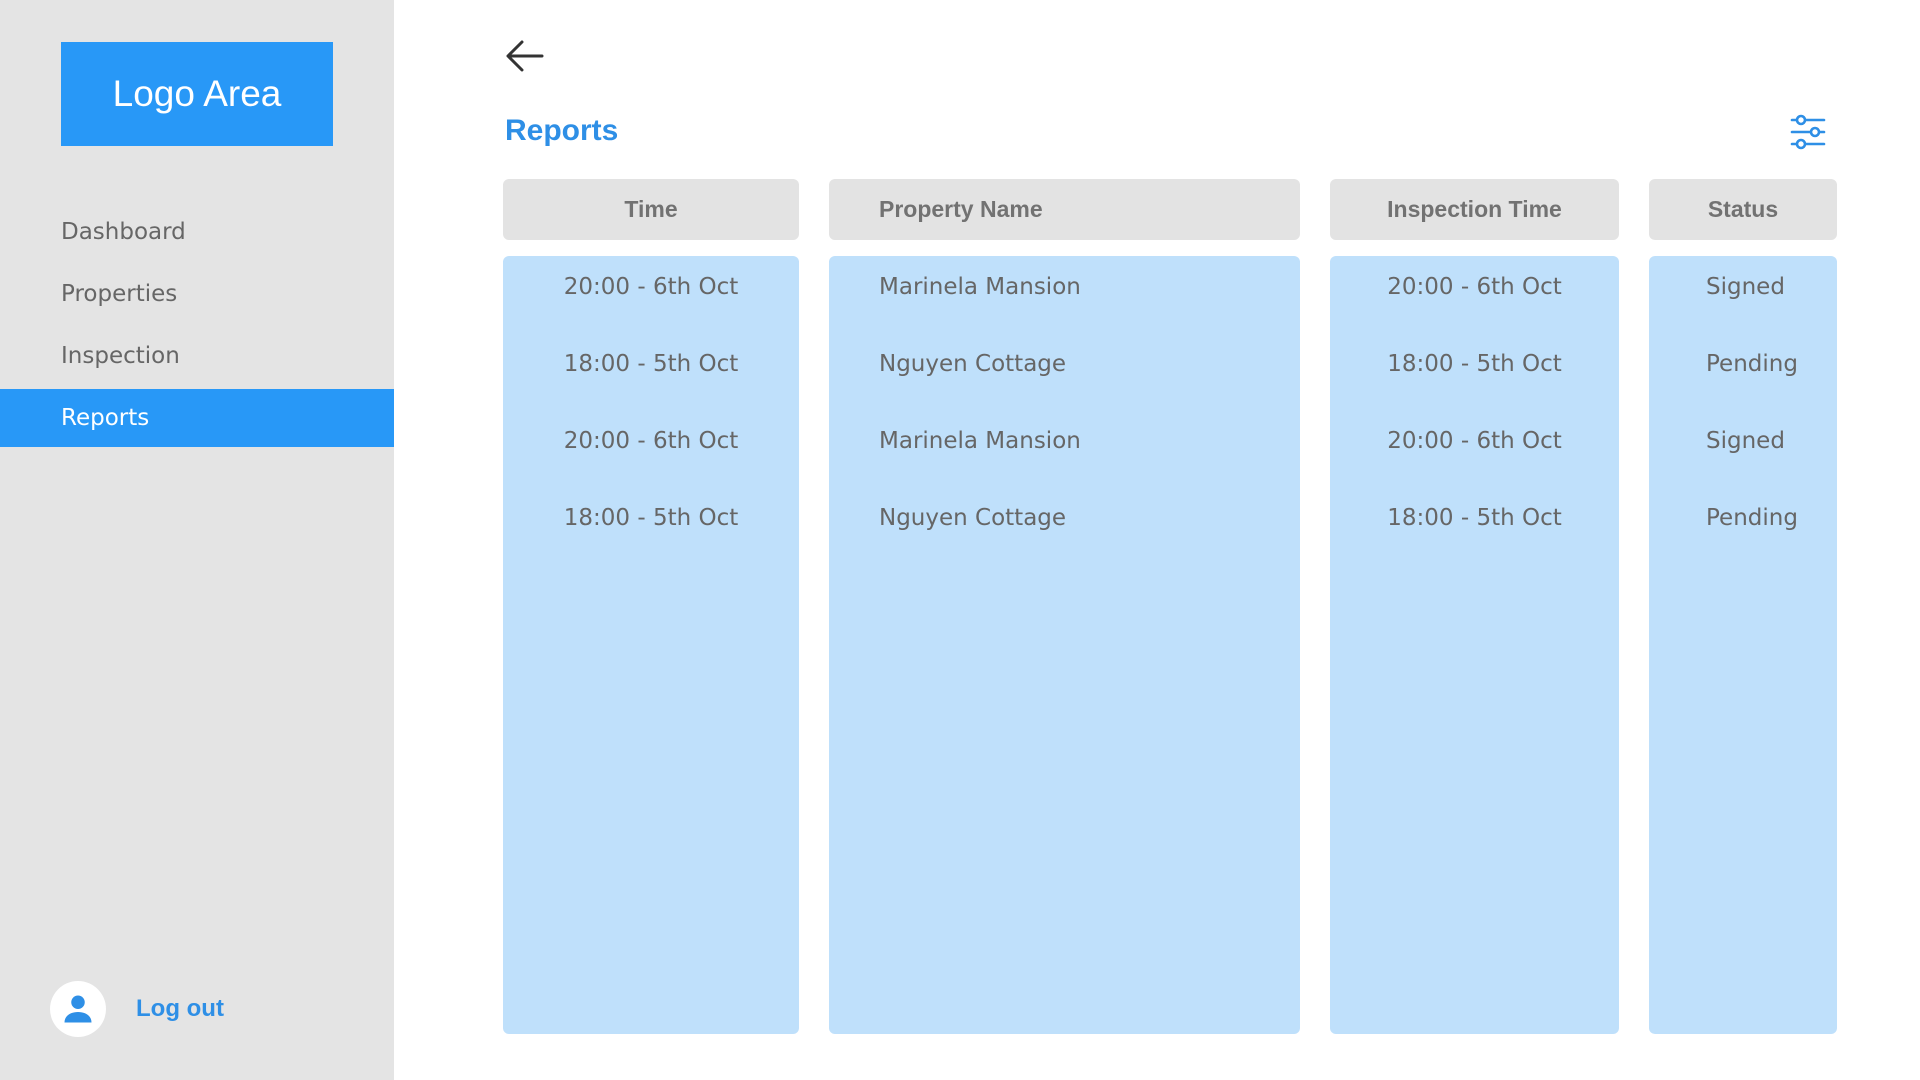  I want to click on column-header-time: Time, so click(651, 209).